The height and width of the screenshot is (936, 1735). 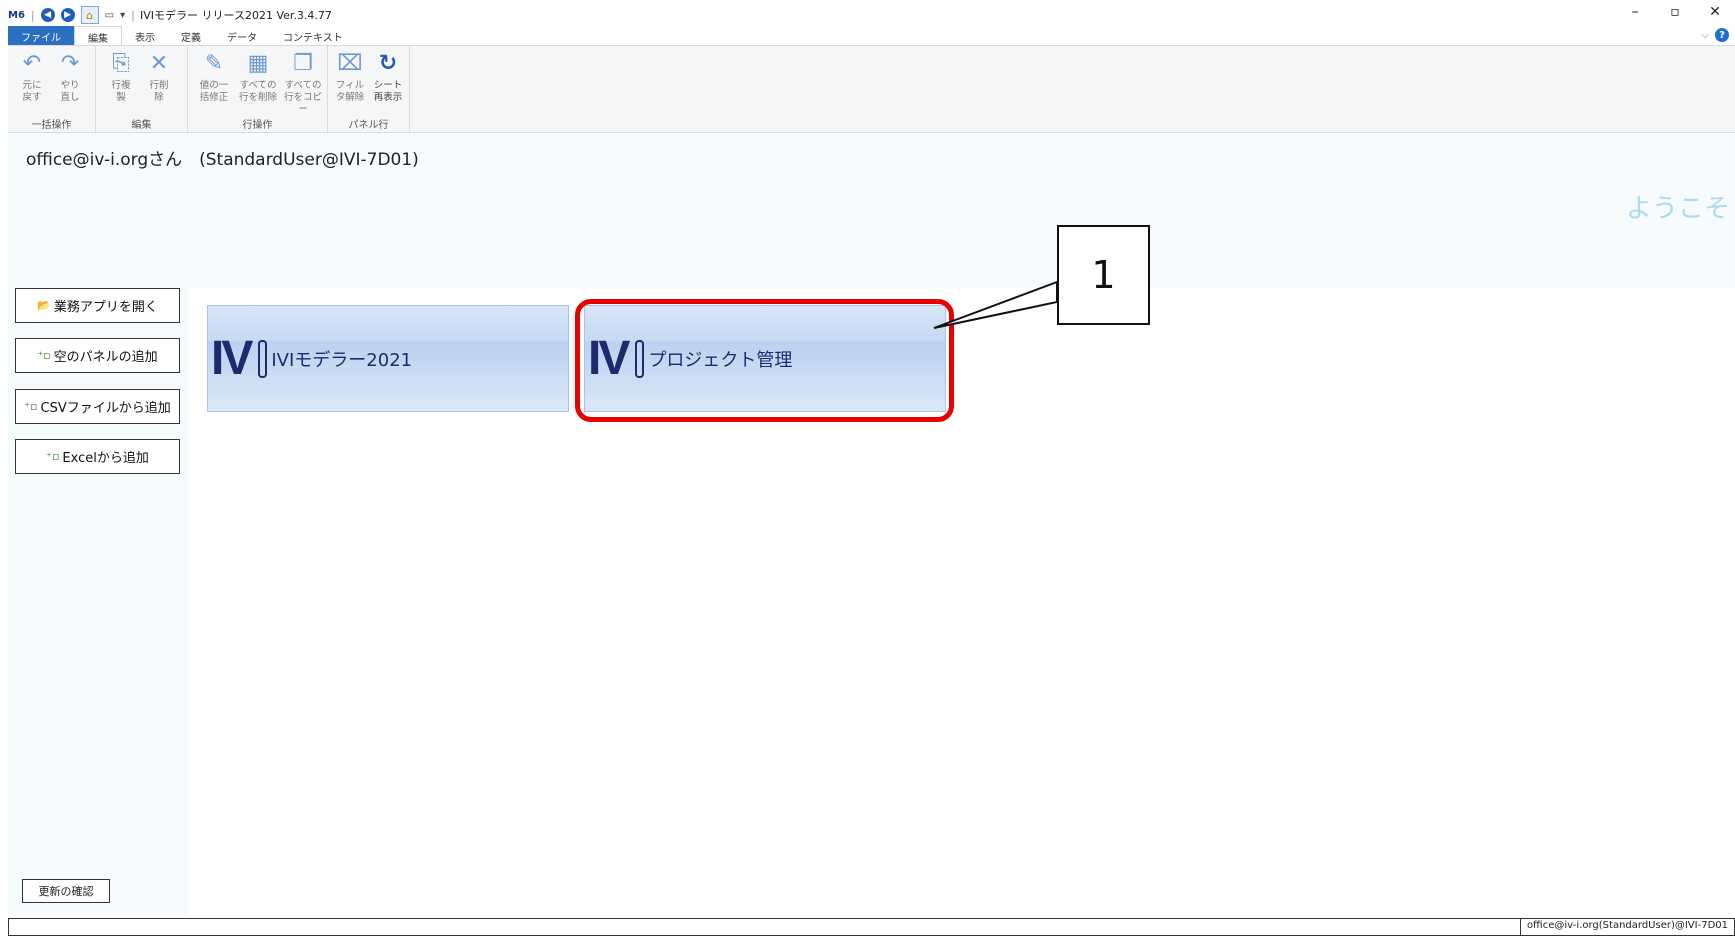 What do you see at coordinates (97, 406) in the screenshot?
I see `add-from-csv-button: ⁺▫ CSVファイルから追加` at bounding box center [97, 406].